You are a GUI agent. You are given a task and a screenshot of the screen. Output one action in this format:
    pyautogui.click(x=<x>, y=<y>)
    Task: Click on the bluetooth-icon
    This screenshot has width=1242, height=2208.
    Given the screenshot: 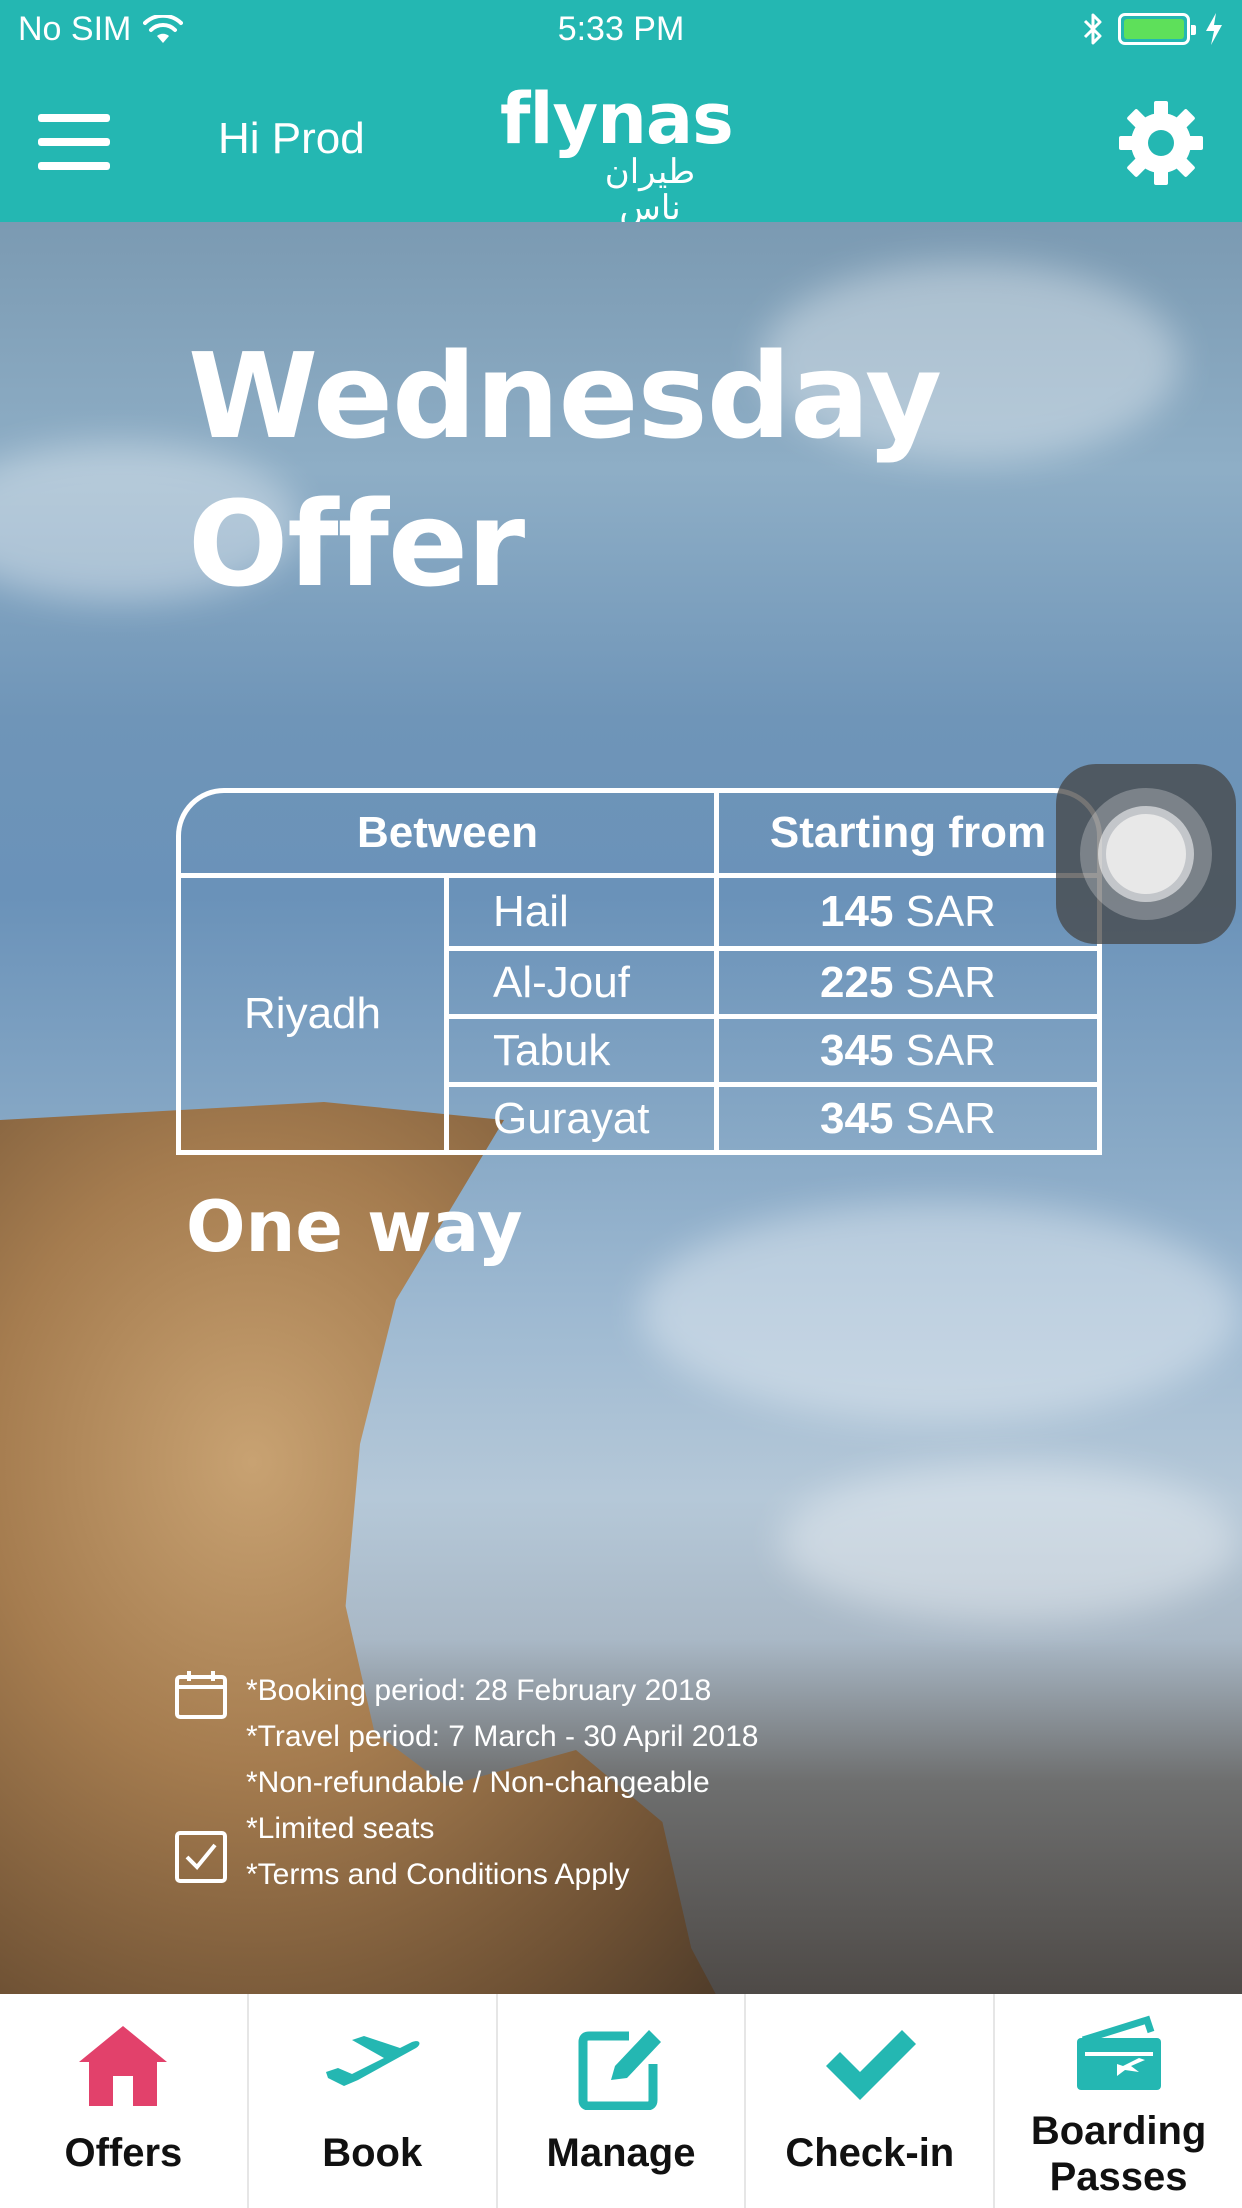 What is the action you would take?
    pyautogui.click(x=1092, y=29)
    